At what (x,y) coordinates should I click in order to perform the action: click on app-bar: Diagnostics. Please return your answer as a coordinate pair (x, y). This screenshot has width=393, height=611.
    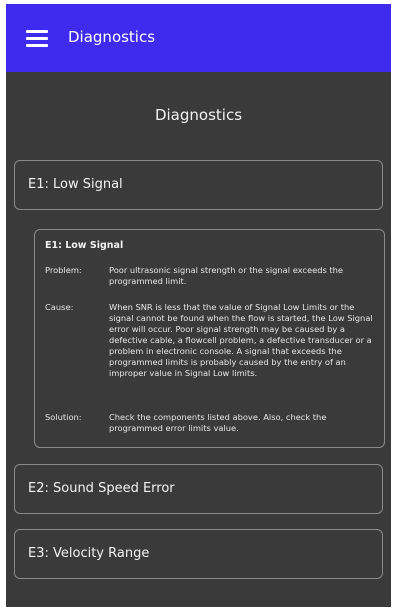
    Looking at the image, I should click on (198, 38).